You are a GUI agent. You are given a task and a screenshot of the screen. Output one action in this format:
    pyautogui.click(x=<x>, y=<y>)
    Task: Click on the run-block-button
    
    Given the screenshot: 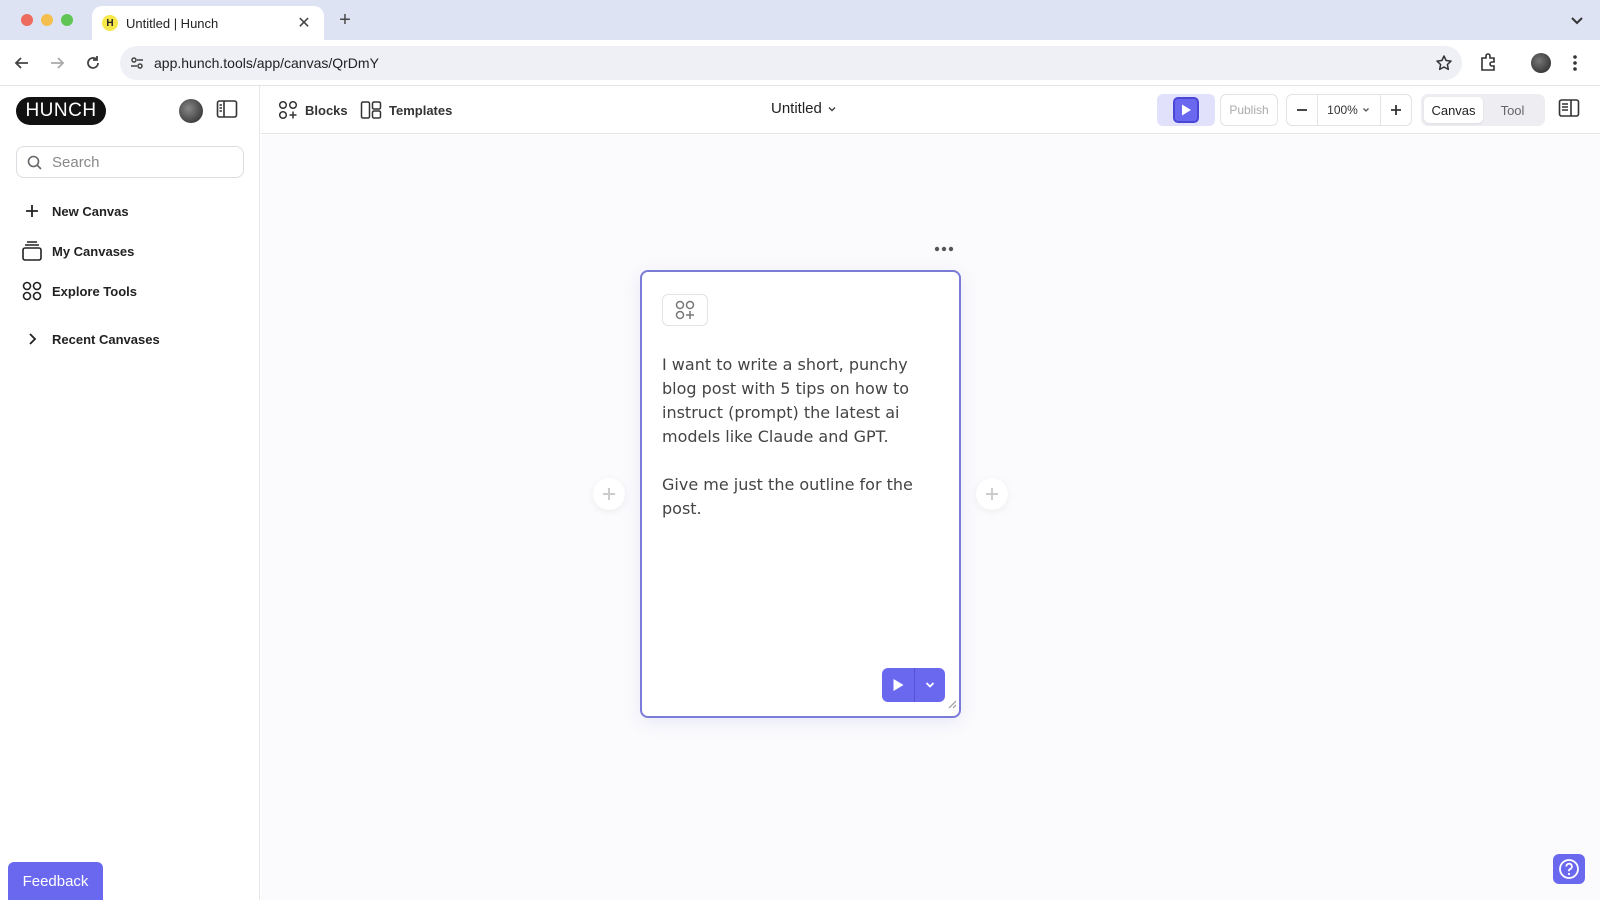 What is the action you would take?
    pyautogui.click(x=898, y=685)
    